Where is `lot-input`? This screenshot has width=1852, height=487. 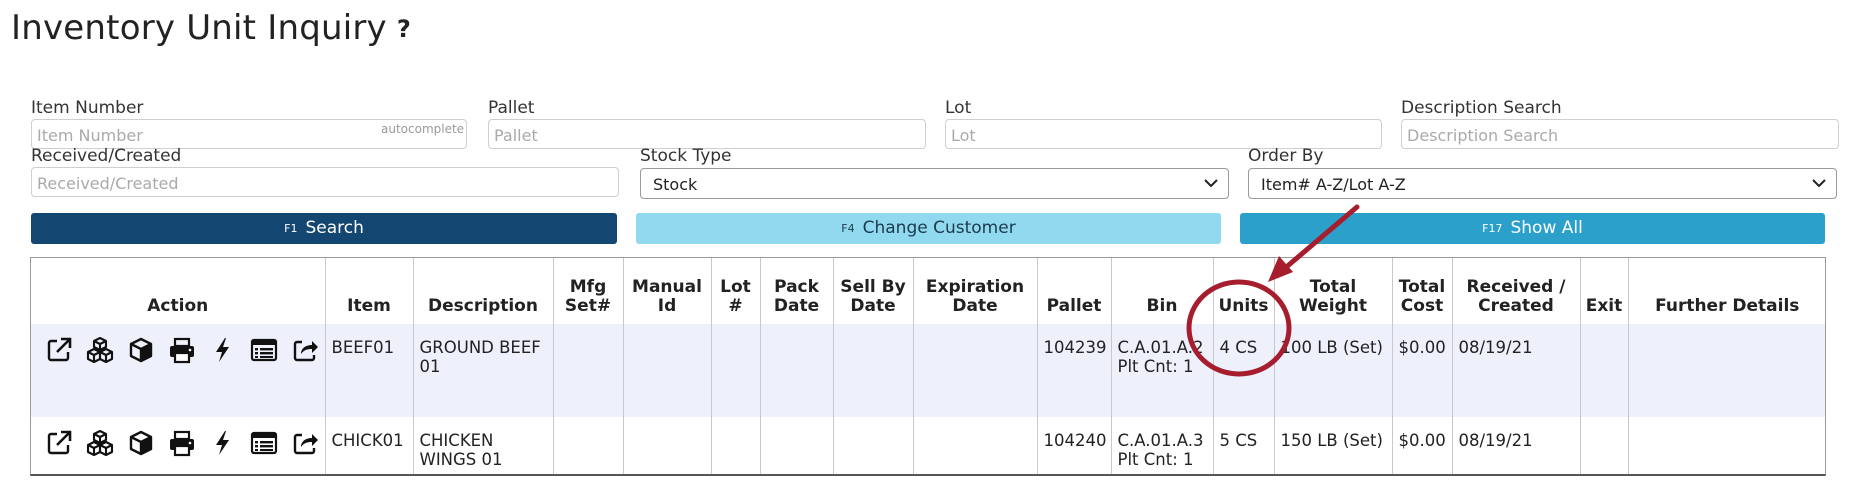
lot-input is located at coordinates (1163, 134).